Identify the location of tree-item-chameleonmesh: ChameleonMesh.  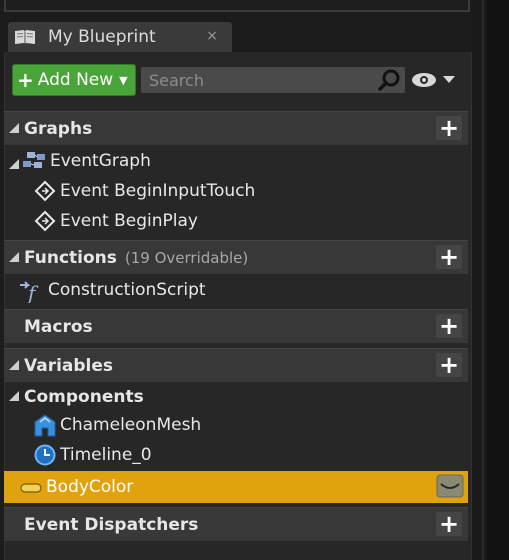
(236, 425).